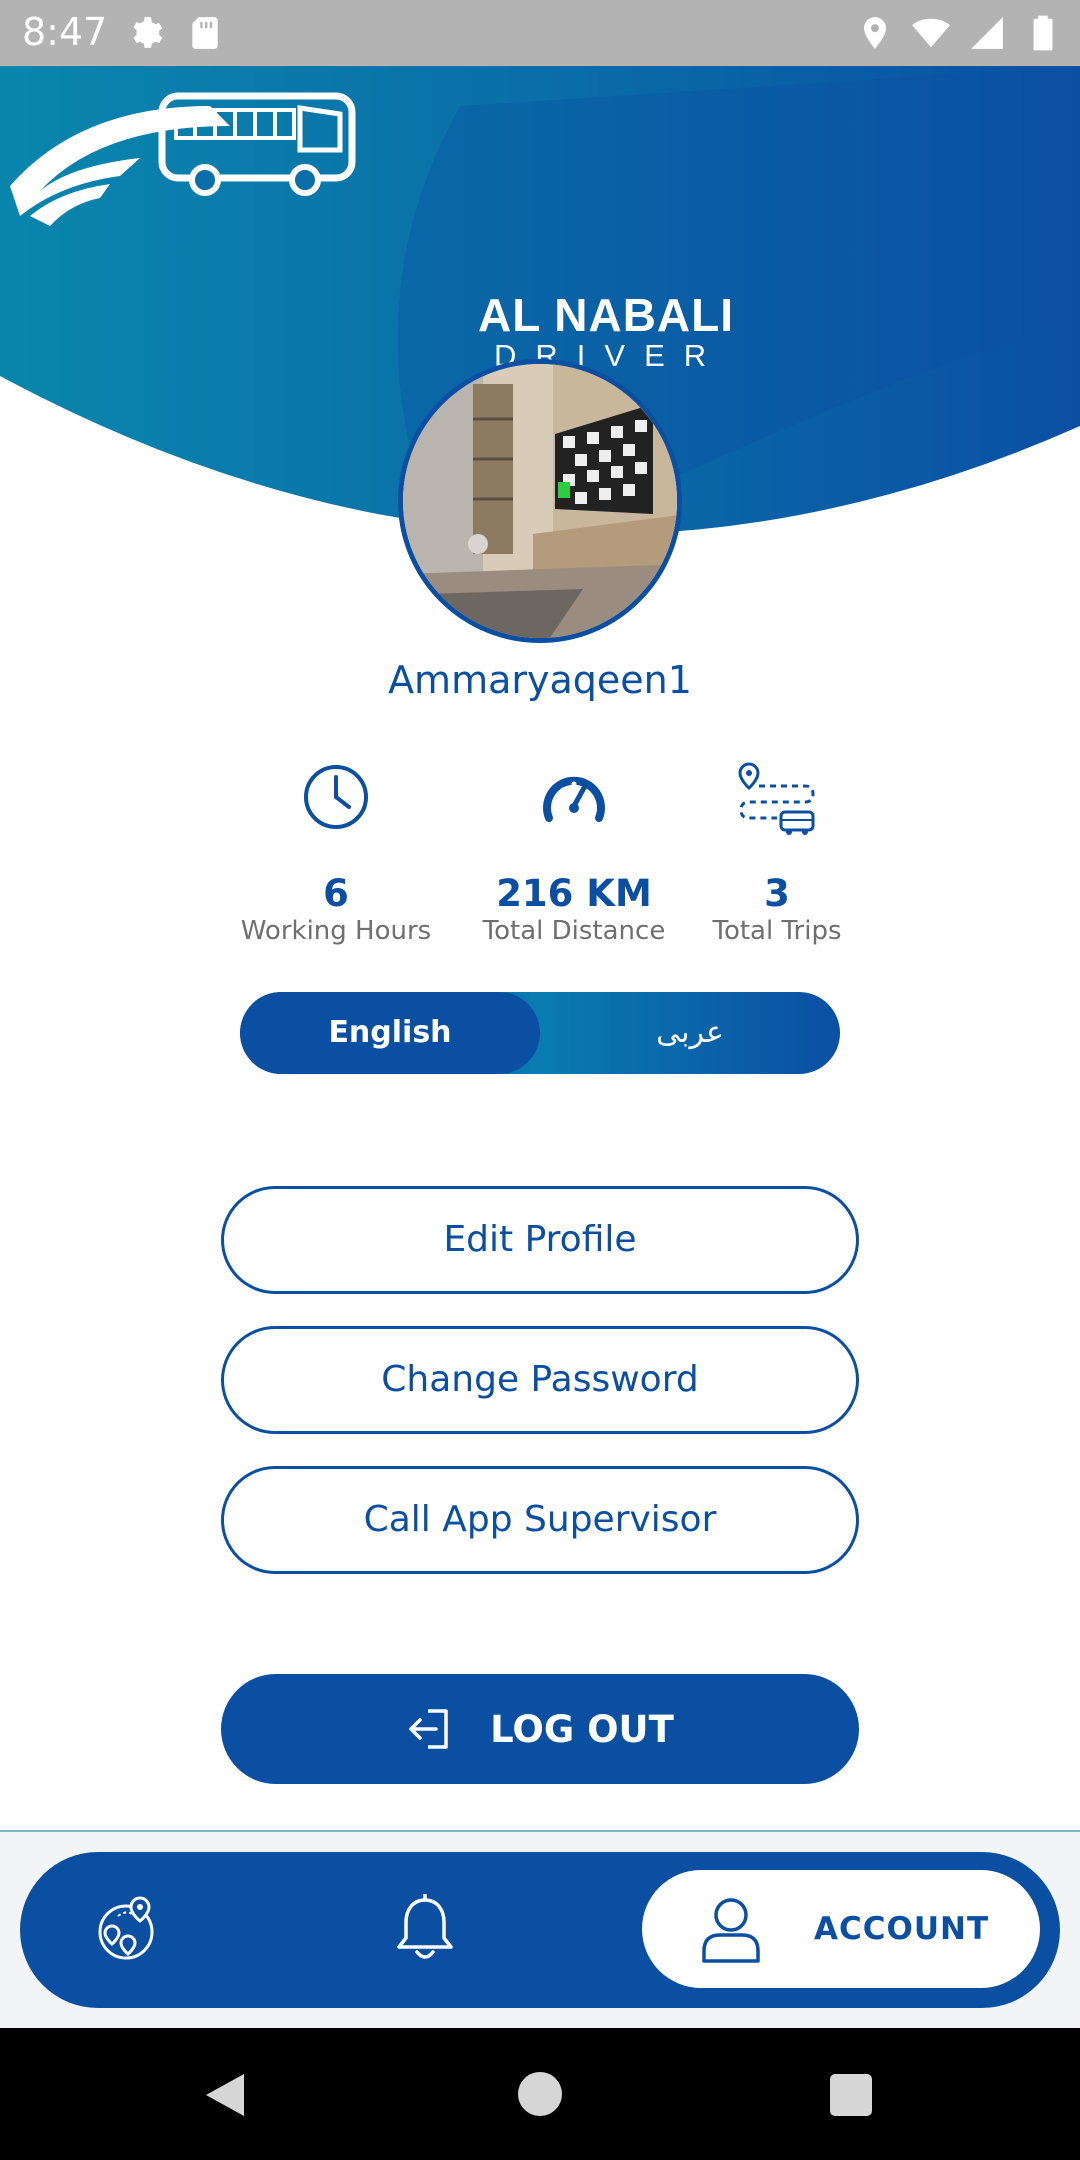 This screenshot has height=2160, width=1080. Describe the element at coordinates (205, 33) in the screenshot. I see `sd-card-icon` at that location.